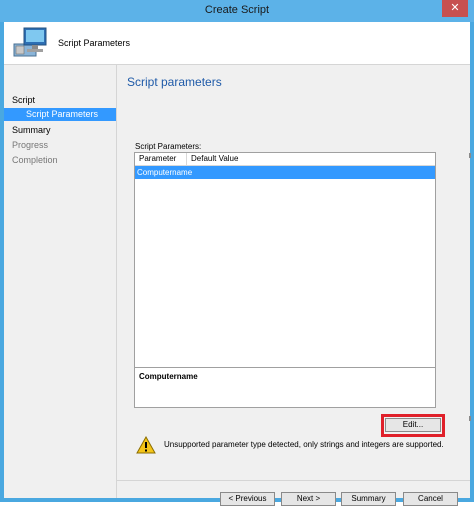 The image size is (474, 506). I want to click on window-title: Create Script, so click(237, 10).